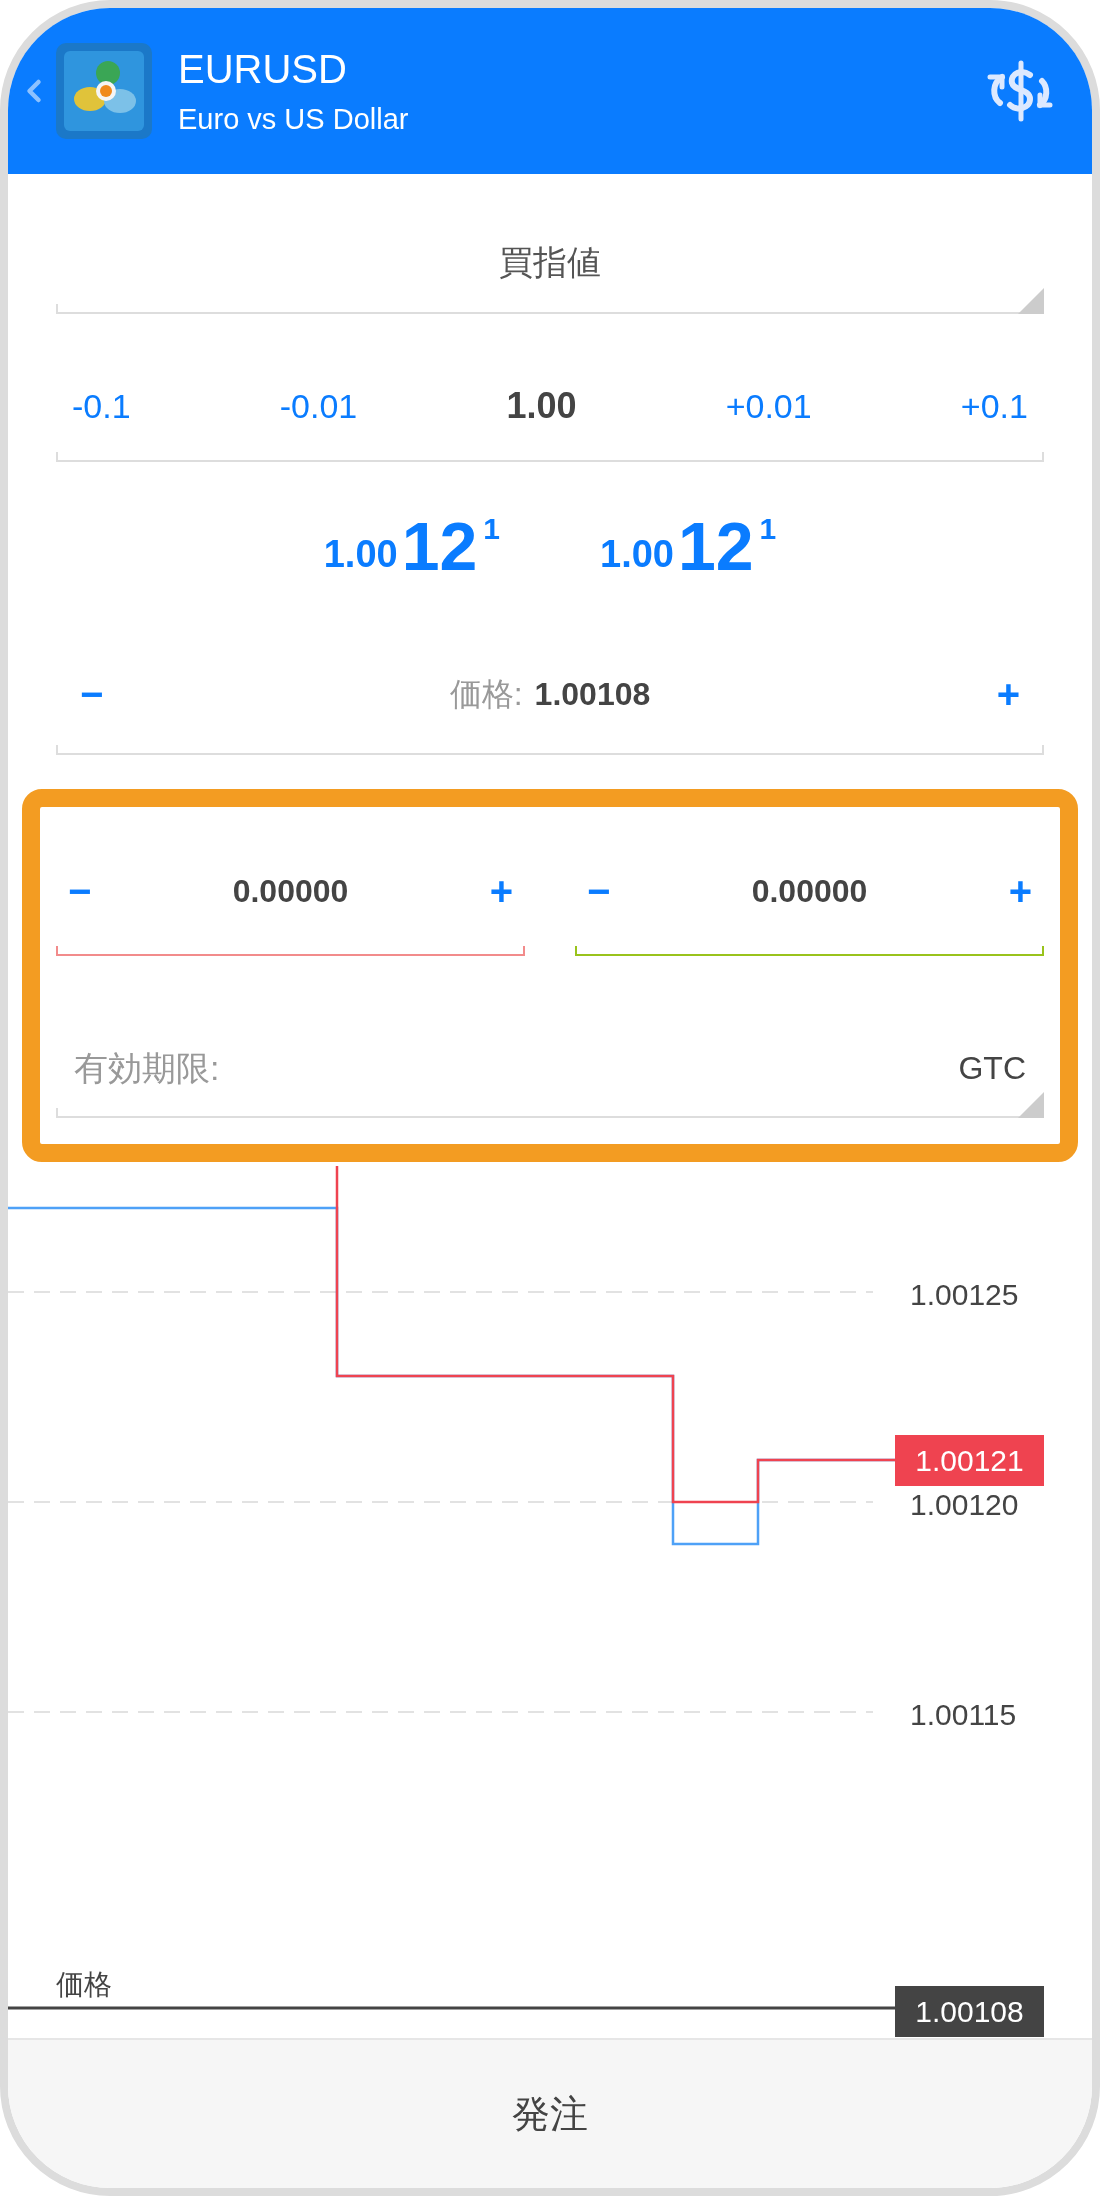  Describe the element at coordinates (969, 1460) in the screenshot. I see `price-tag: 1.00121` at that location.